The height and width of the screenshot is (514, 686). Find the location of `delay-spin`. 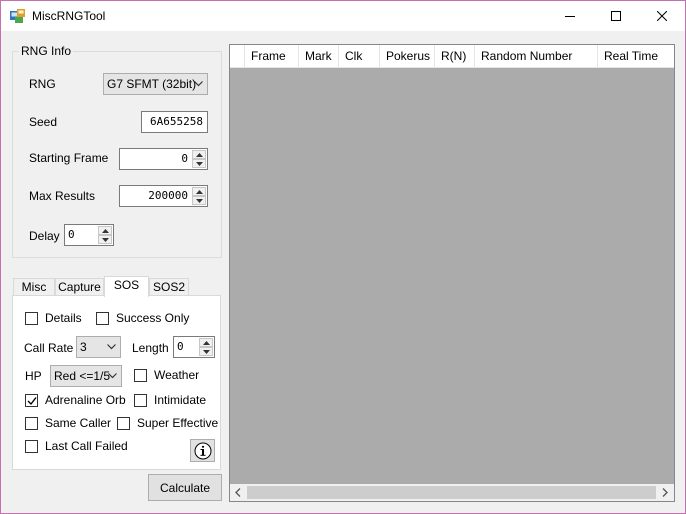

delay-spin is located at coordinates (105, 235).